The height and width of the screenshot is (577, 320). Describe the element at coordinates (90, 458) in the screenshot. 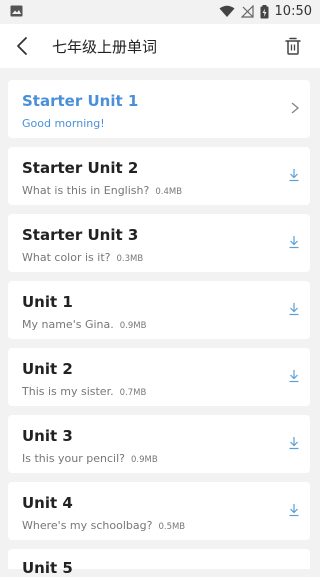

I see `unit-sentence: Is this your pencil? 0.9MB` at that location.